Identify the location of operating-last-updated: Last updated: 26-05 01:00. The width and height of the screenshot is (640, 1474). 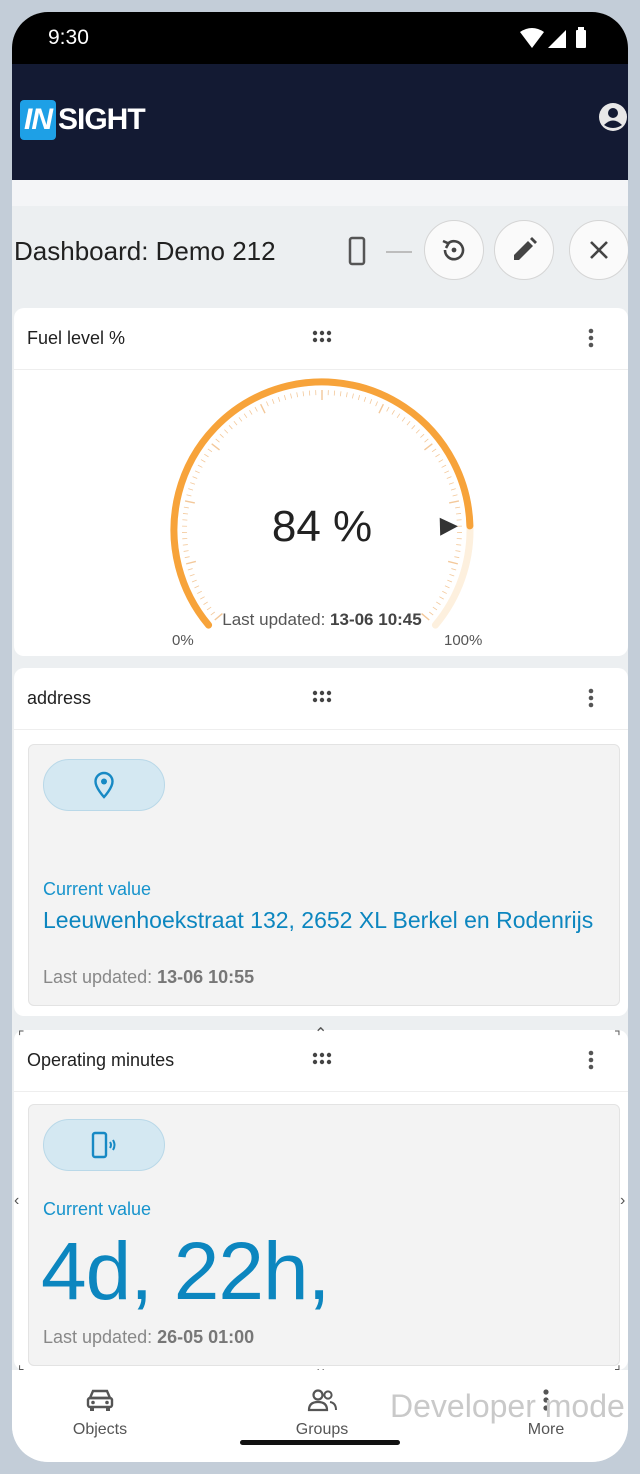
(148, 1337).